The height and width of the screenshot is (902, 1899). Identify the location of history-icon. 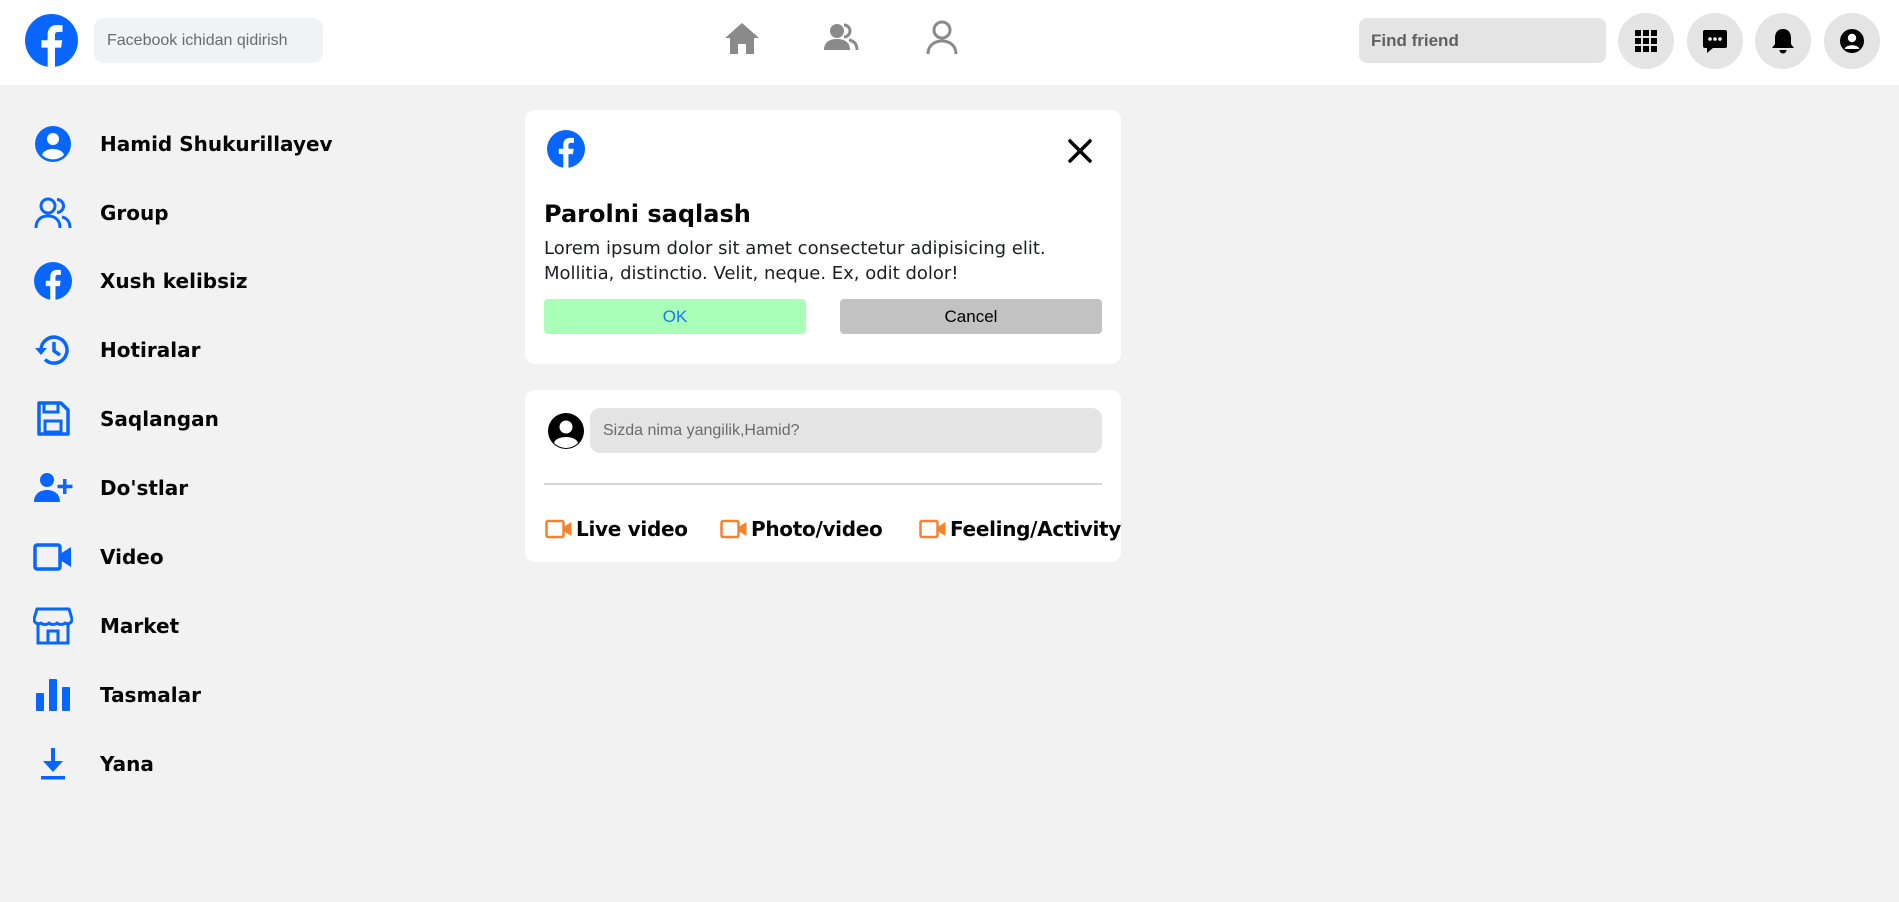
(53, 350).